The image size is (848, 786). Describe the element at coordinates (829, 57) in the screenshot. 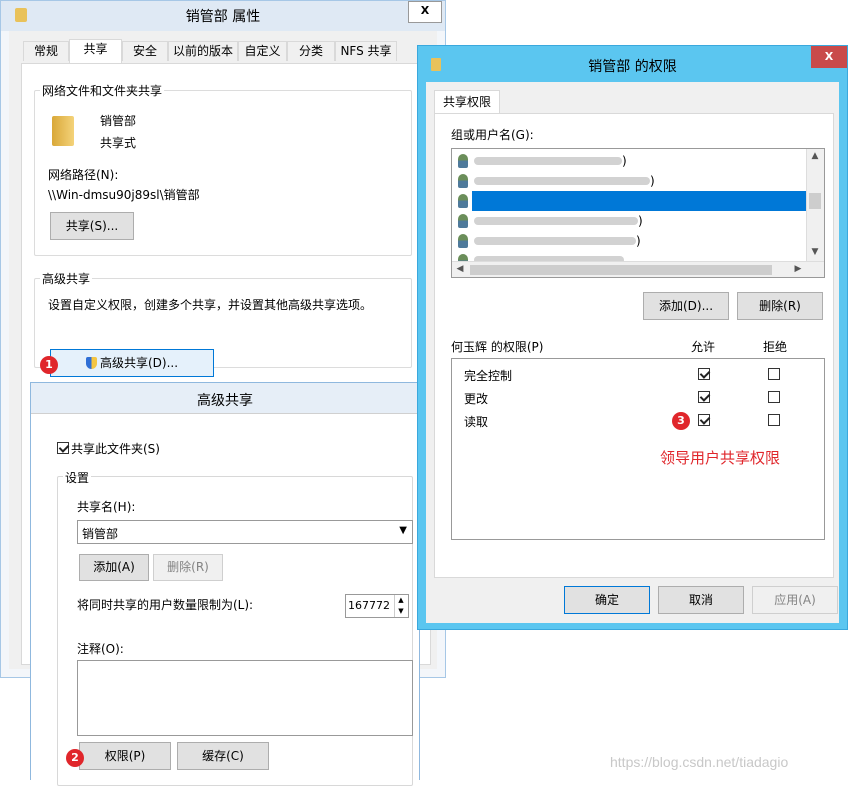

I see `permissions-close-button: X` at that location.